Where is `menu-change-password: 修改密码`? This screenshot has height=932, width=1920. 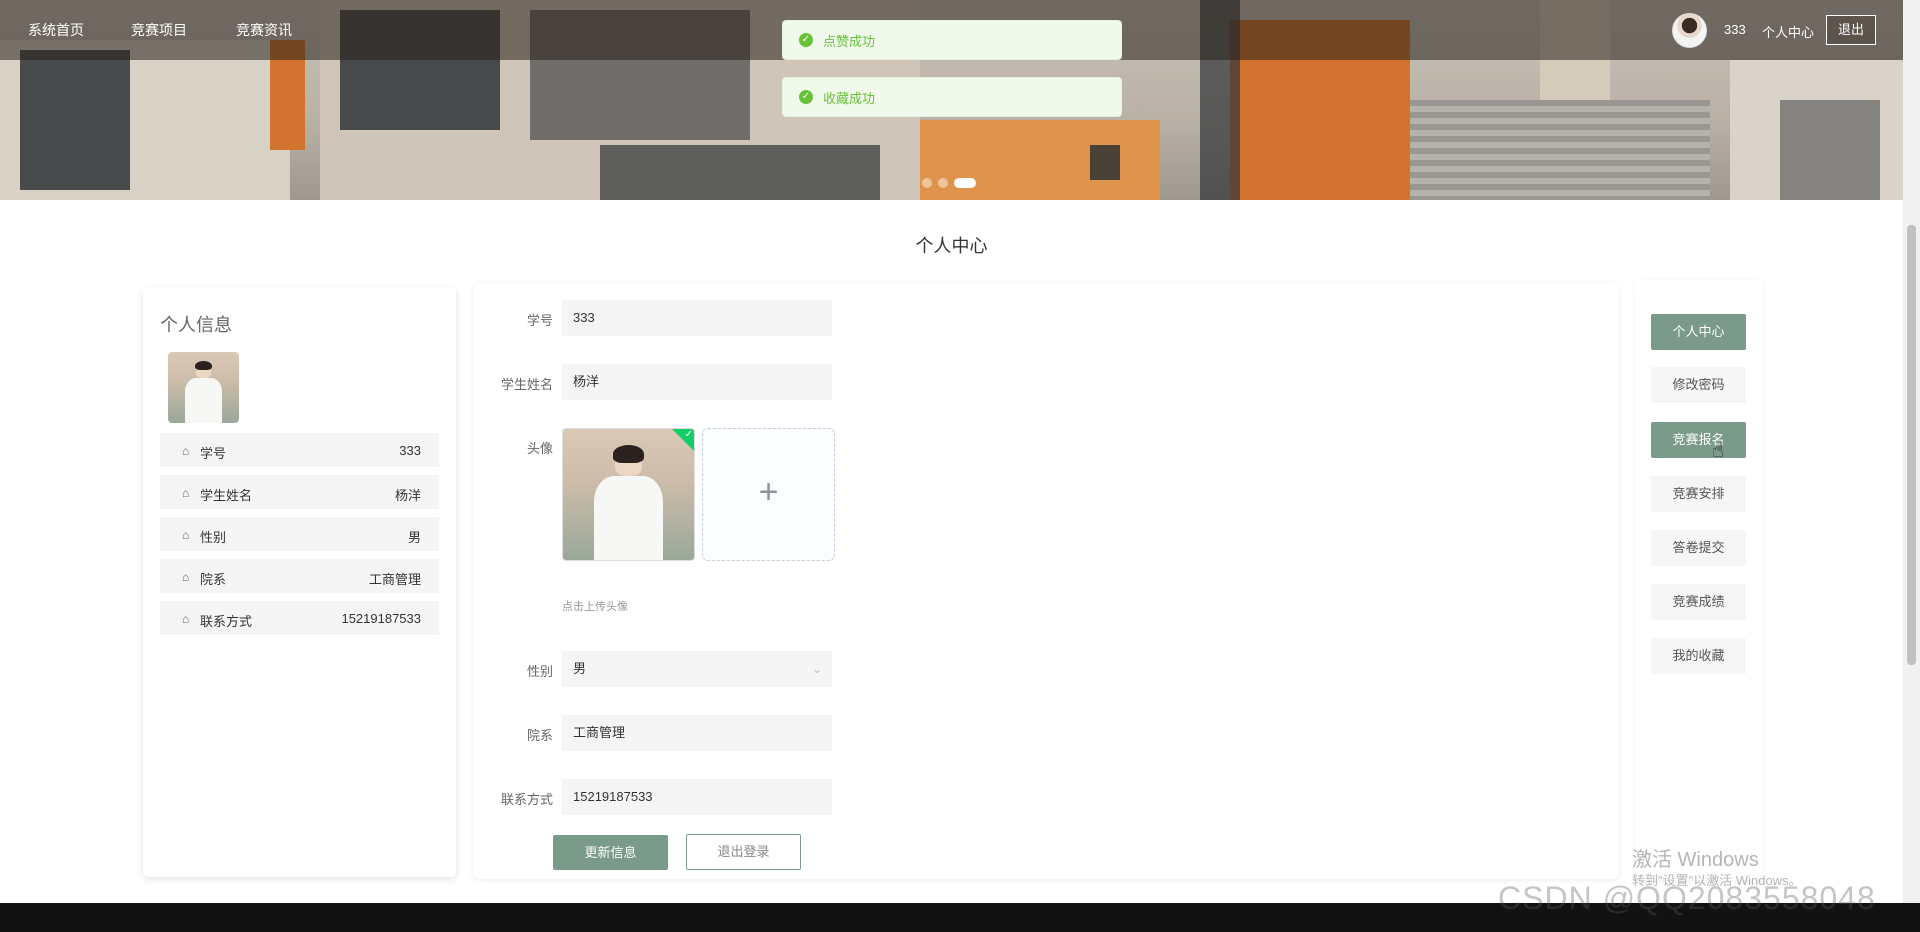 menu-change-password: 修改密码 is located at coordinates (1698, 385).